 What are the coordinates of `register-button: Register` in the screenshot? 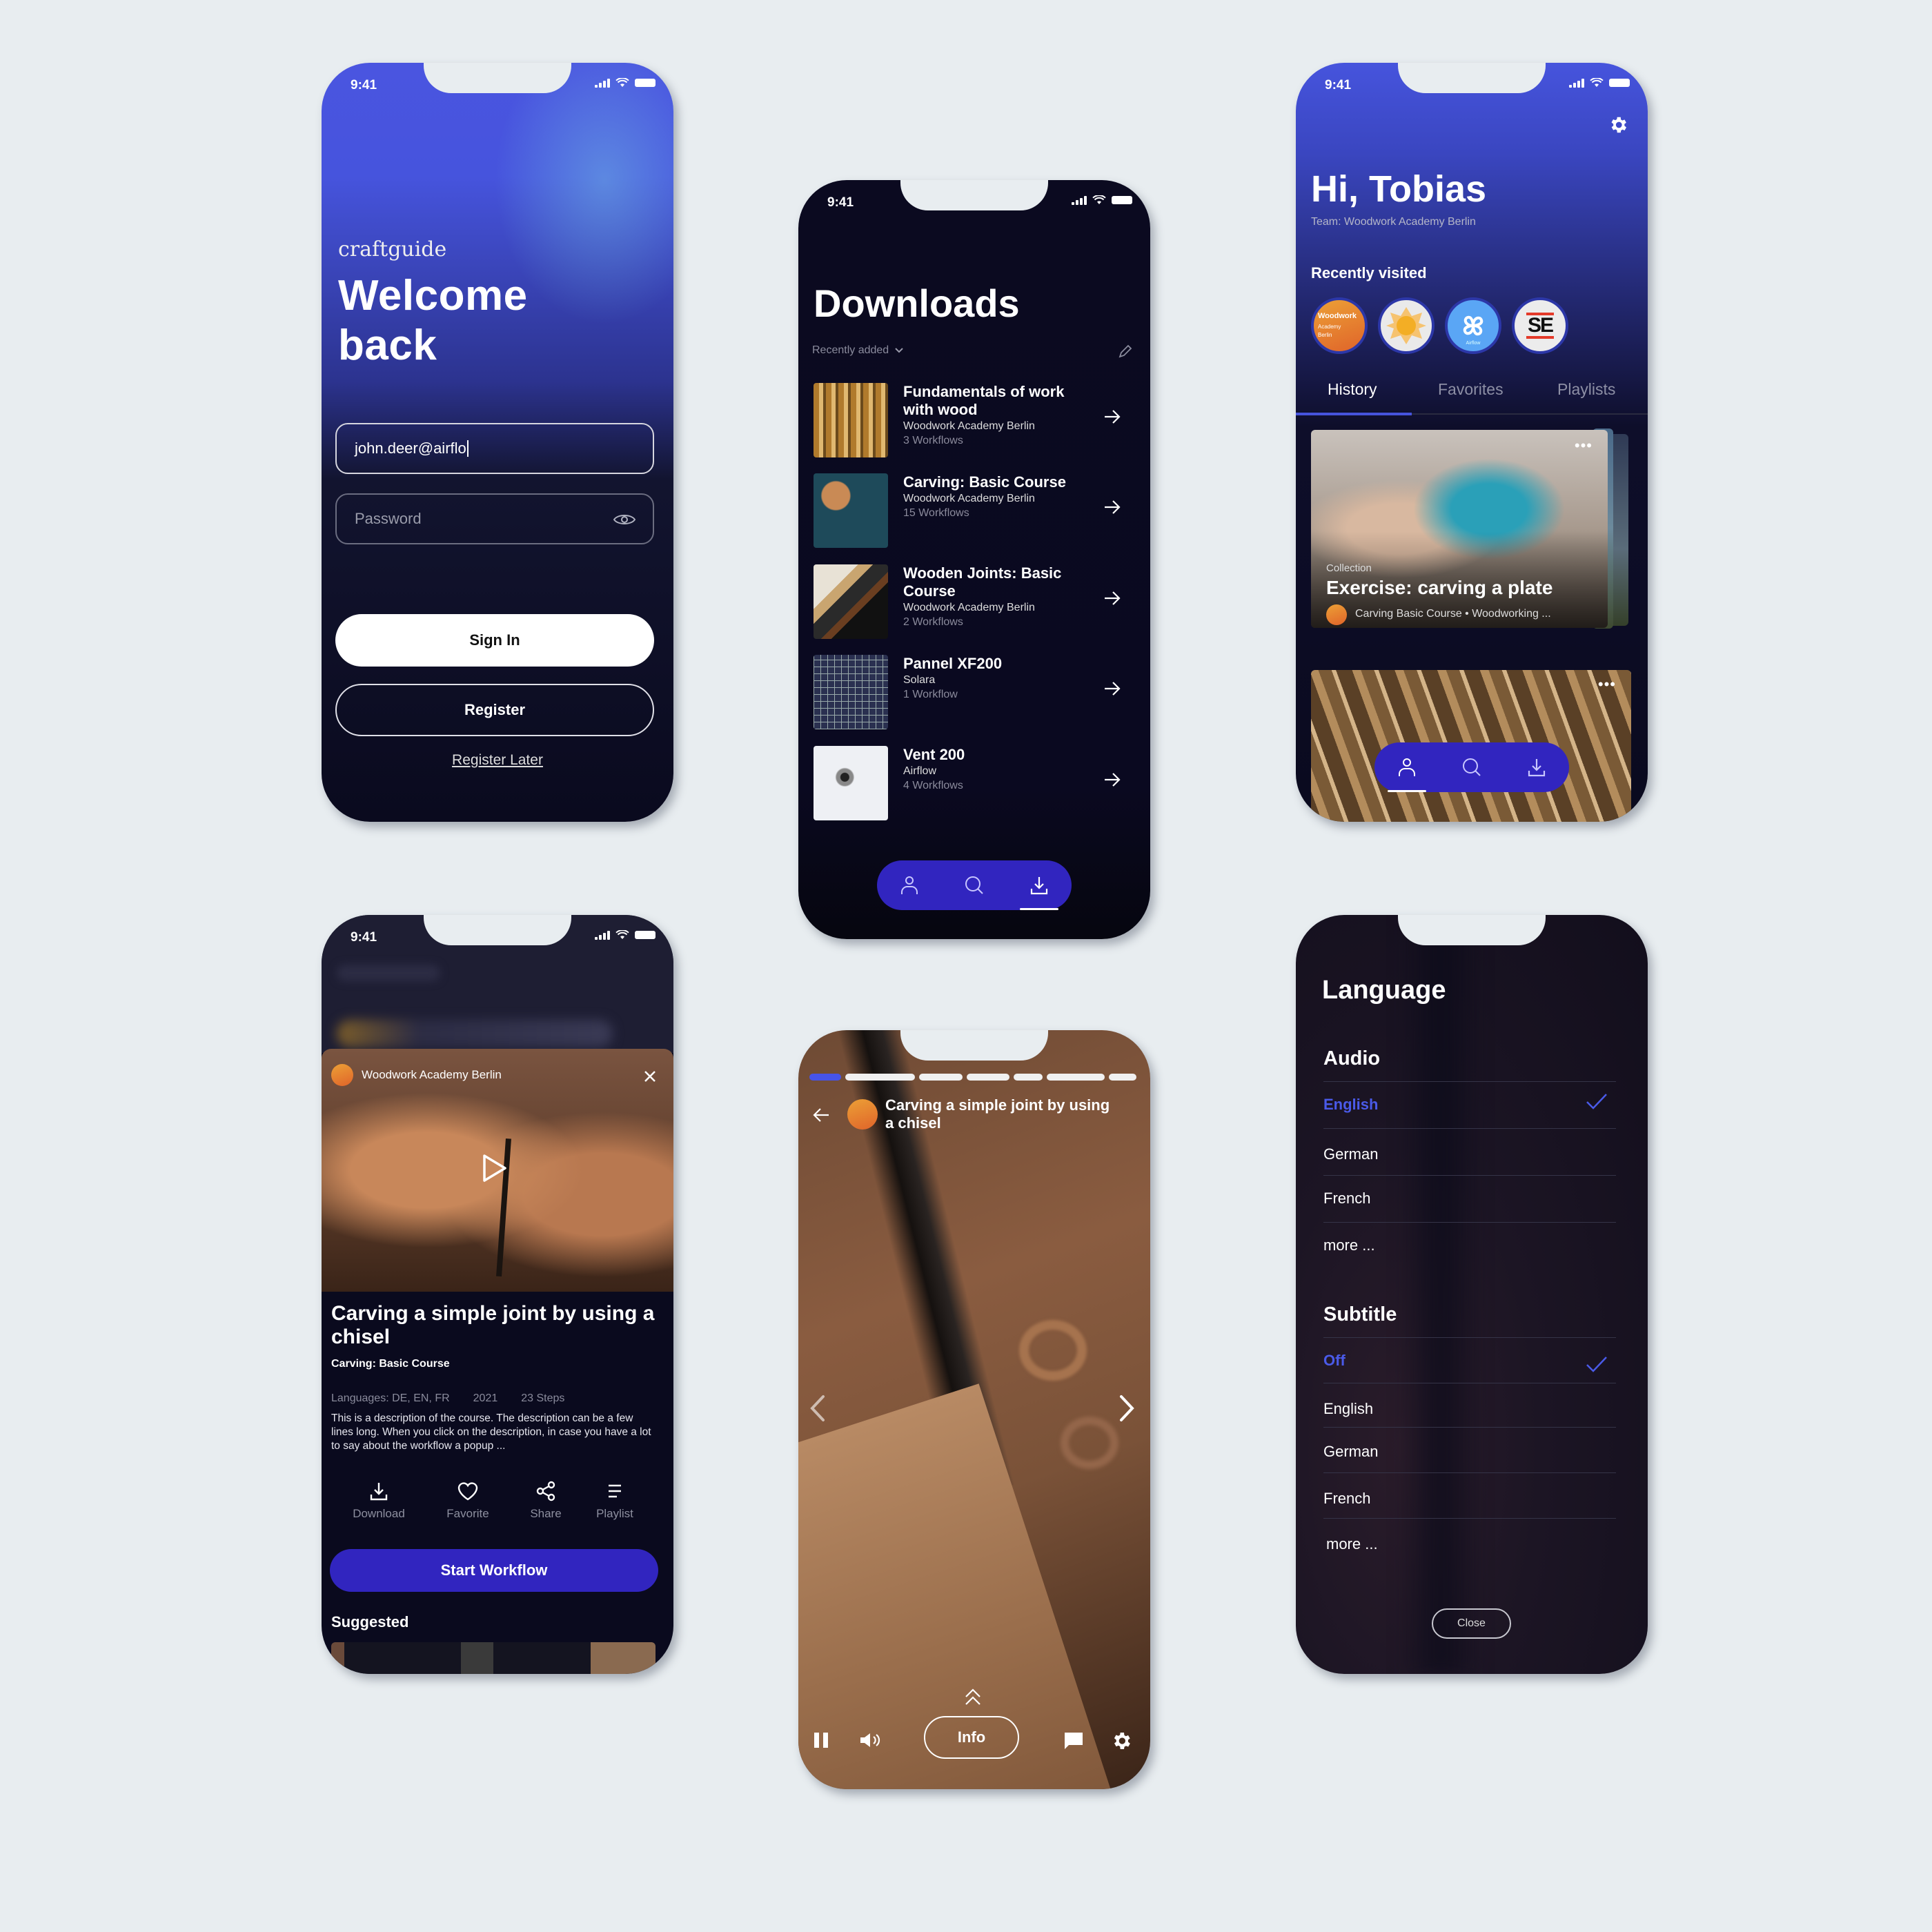 It's located at (494, 710).